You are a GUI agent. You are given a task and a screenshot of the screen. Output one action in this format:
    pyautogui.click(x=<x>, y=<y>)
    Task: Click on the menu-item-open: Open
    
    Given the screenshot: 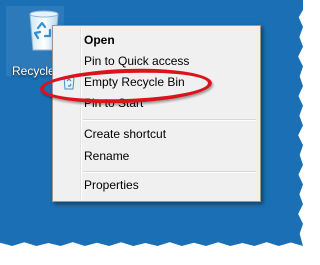 What is the action you would take?
    pyautogui.click(x=156, y=40)
    